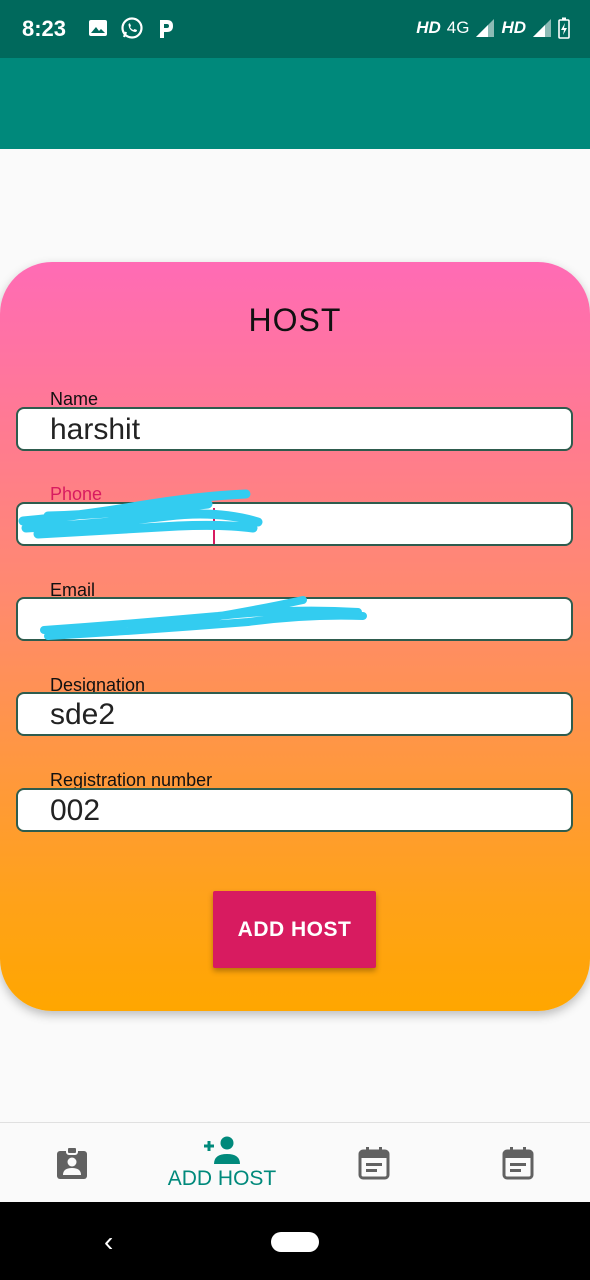 The height and width of the screenshot is (1280, 590). What do you see at coordinates (458, 27) in the screenshot?
I see `network-type-label: 4G` at bounding box center [458, 27].